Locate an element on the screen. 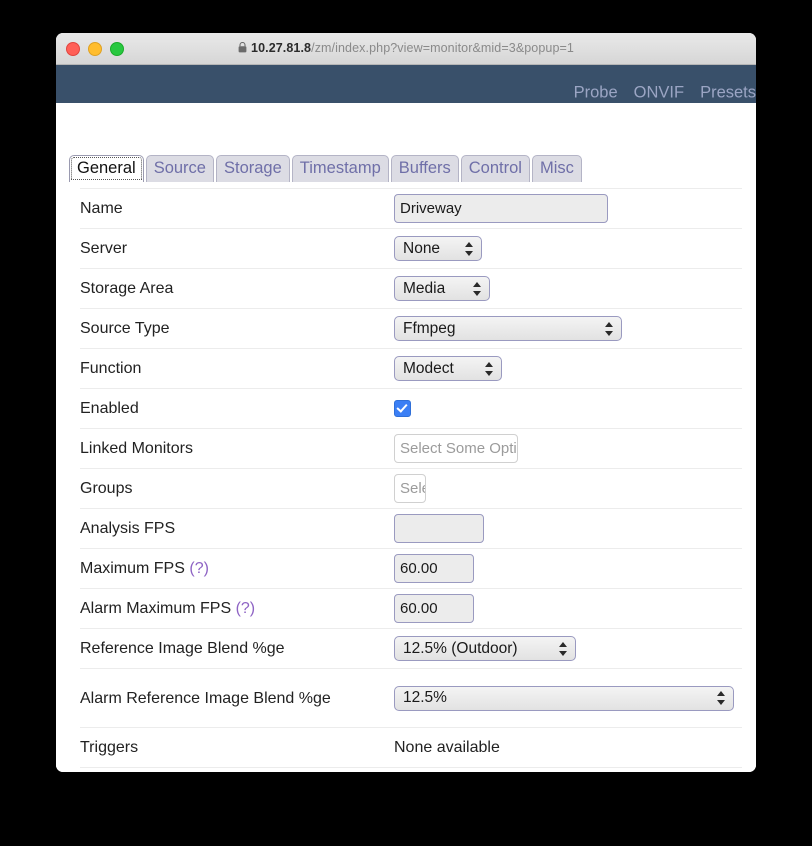 This screenshot has height=846, width=812. function-select: Modect is located at coordinates (448, 368).